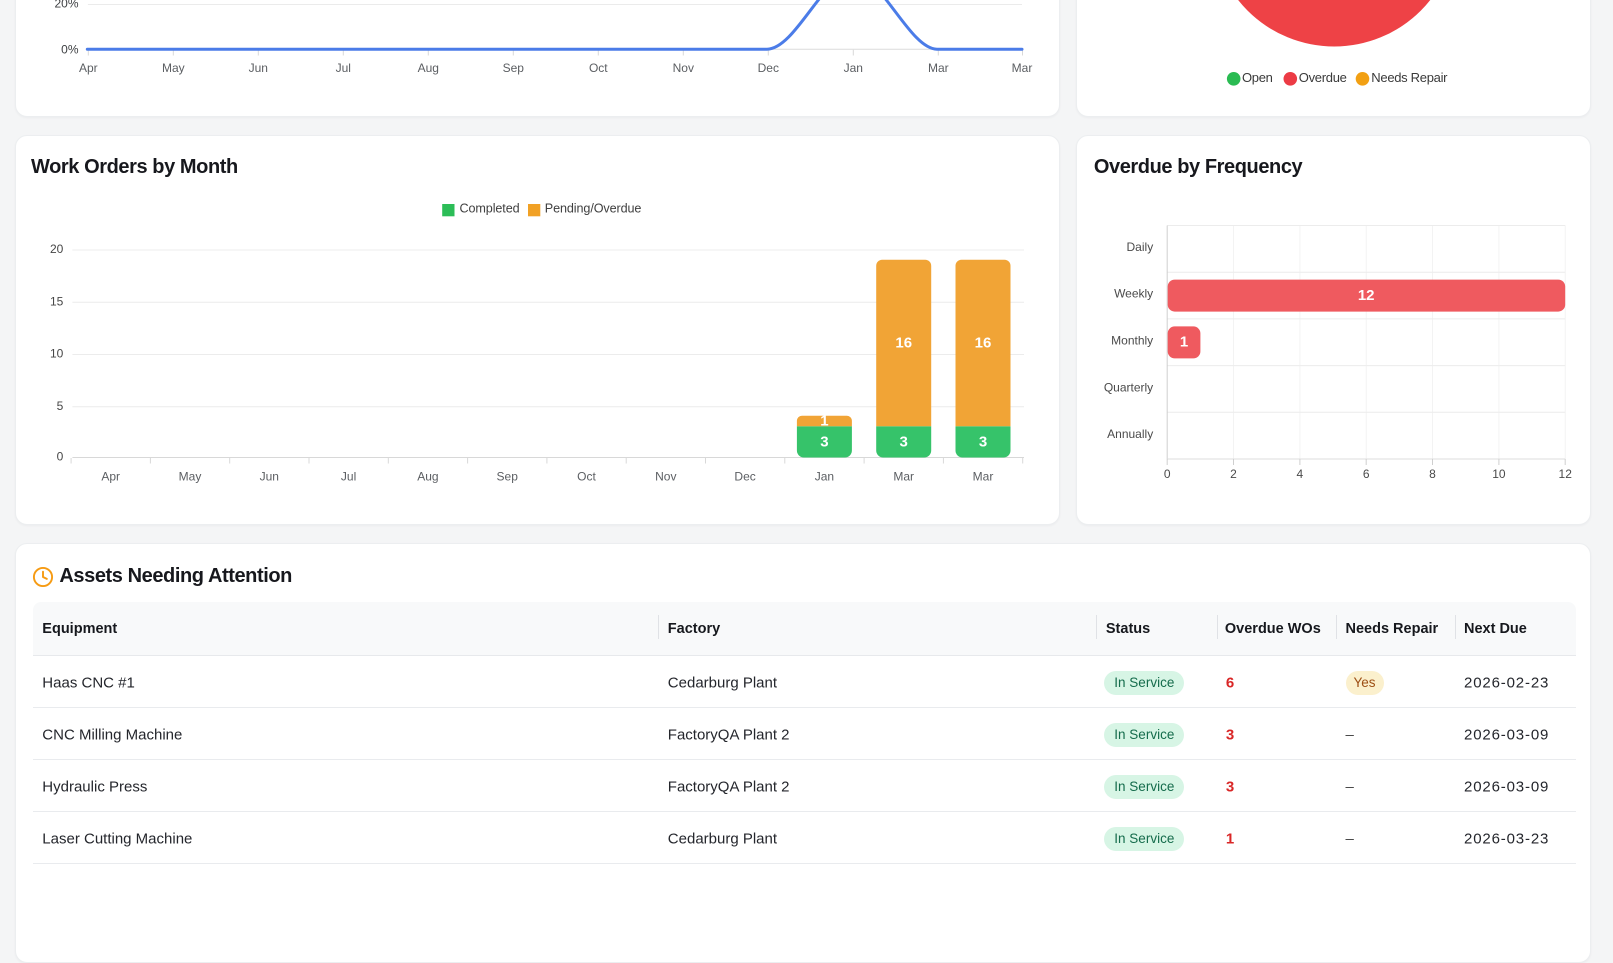 This screenshot has width=1613, height=963. Describe the element at coordinates (66, 5) in the screenshot. I see `svg-text: 20%` at that location.